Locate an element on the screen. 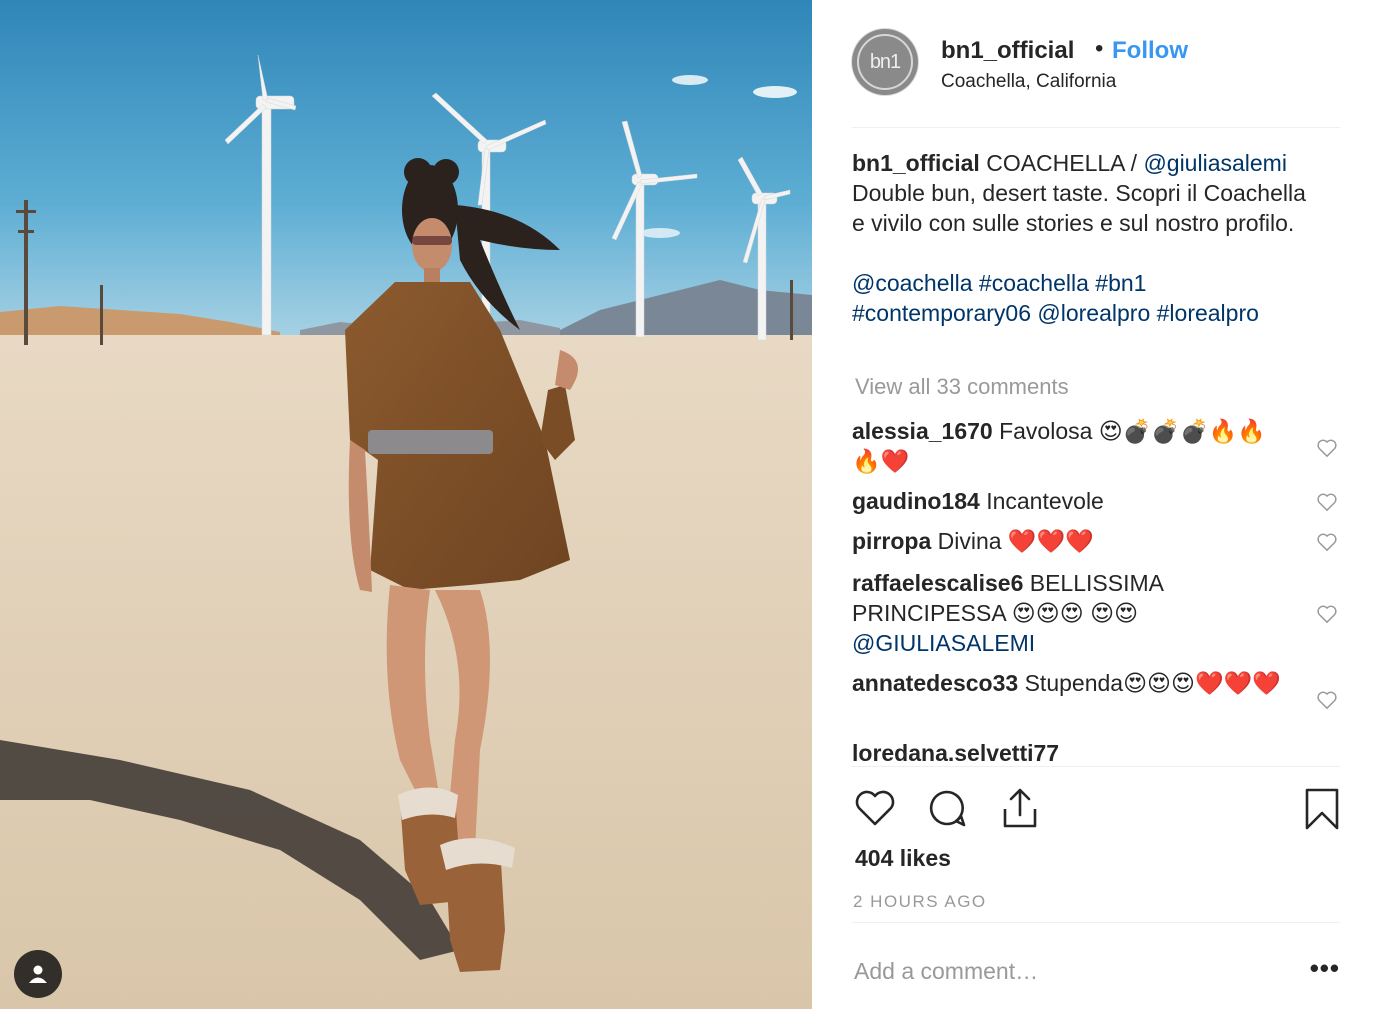 This screenshot has width=1376, height=1010. view-all-comments-link: View all 33 comments is located at coordinates (962, 387).